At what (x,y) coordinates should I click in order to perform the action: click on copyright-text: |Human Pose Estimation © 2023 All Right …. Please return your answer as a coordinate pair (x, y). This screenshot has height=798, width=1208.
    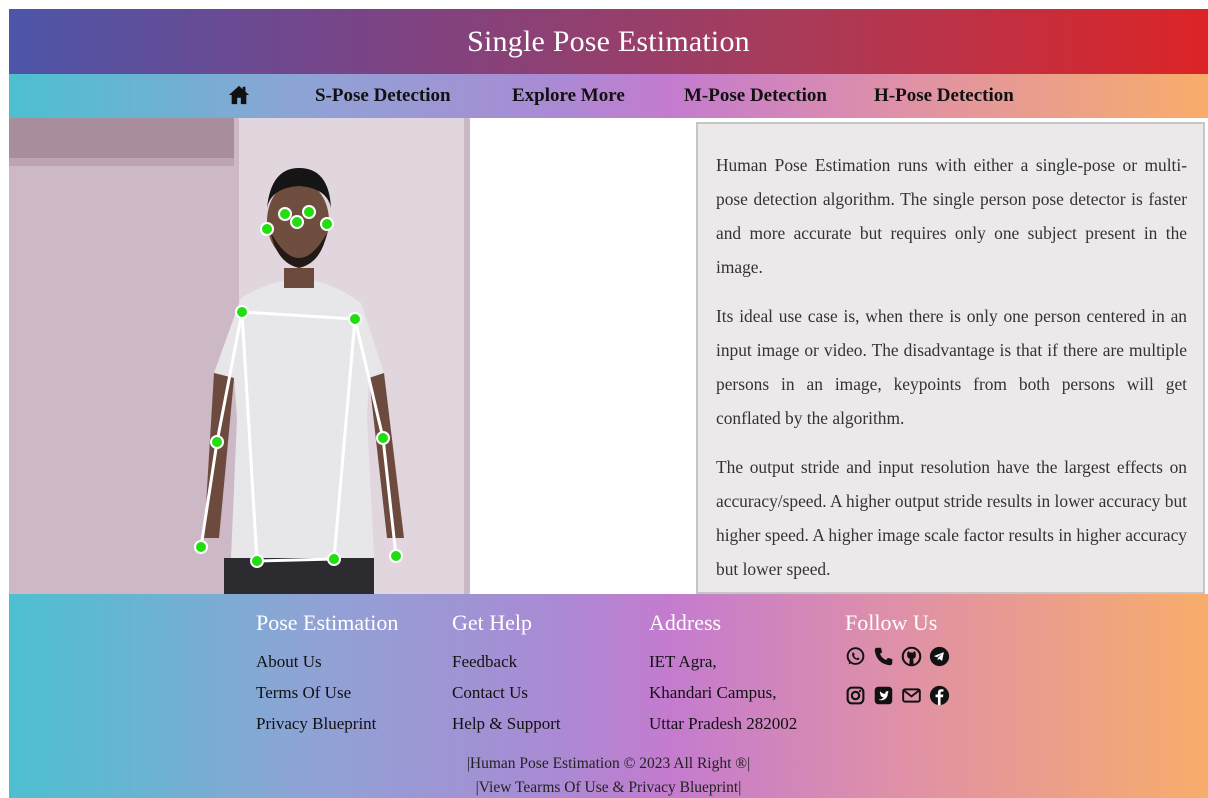
    Looking at the image, I should click on (608, 763).